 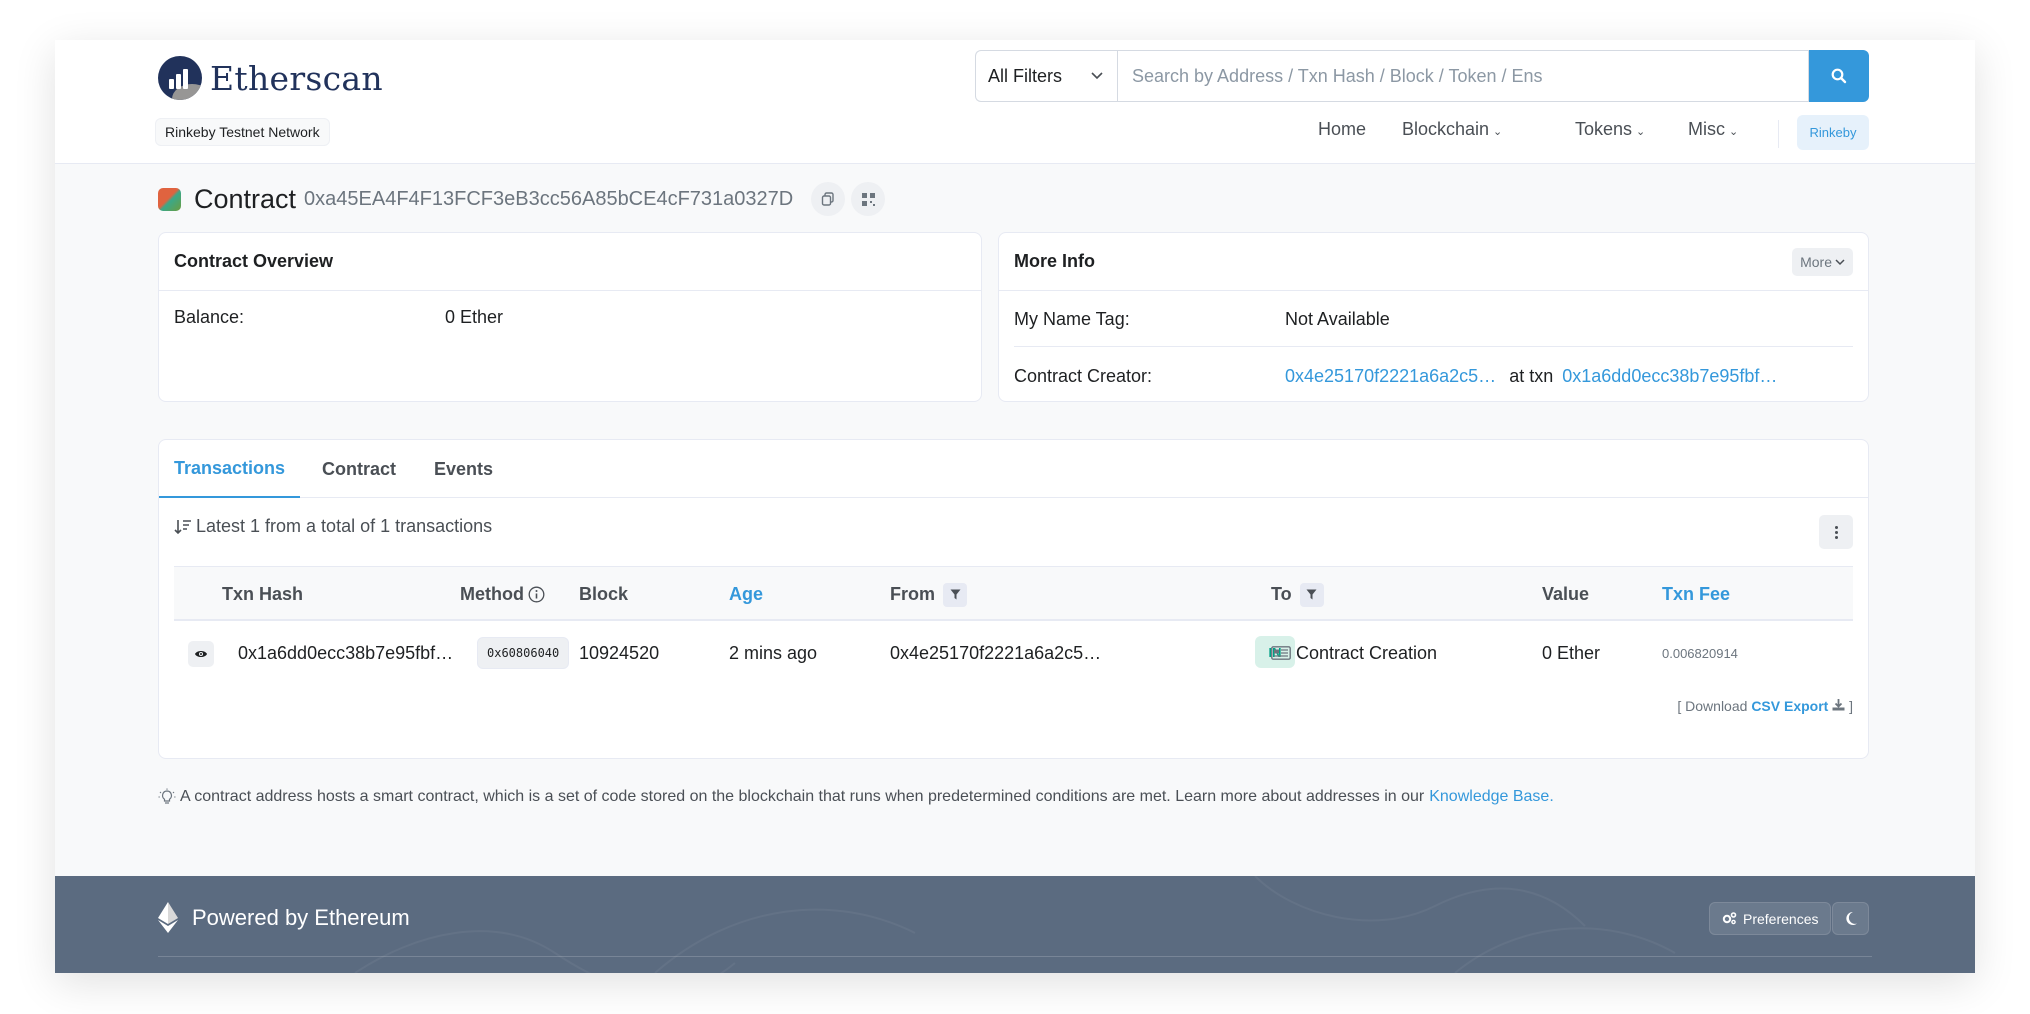 I want to click on nav-tokens-label: Tokens, so click(x=1604, y=129).